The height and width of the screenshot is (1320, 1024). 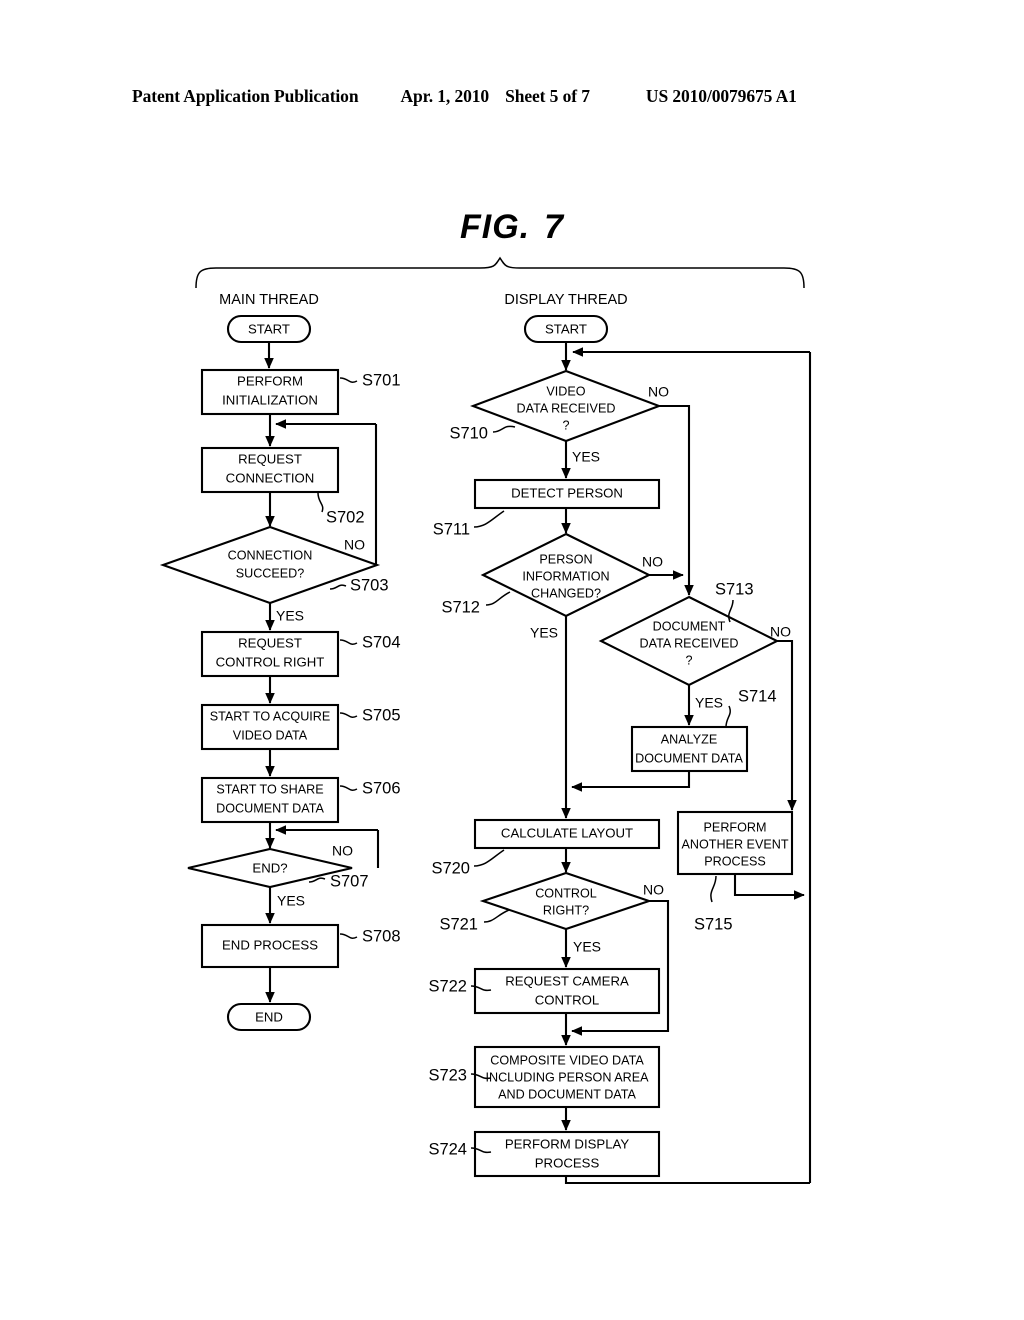 I want to click on node-s715-line2: ANOTHER EVENT, so click(x=734, y=844).